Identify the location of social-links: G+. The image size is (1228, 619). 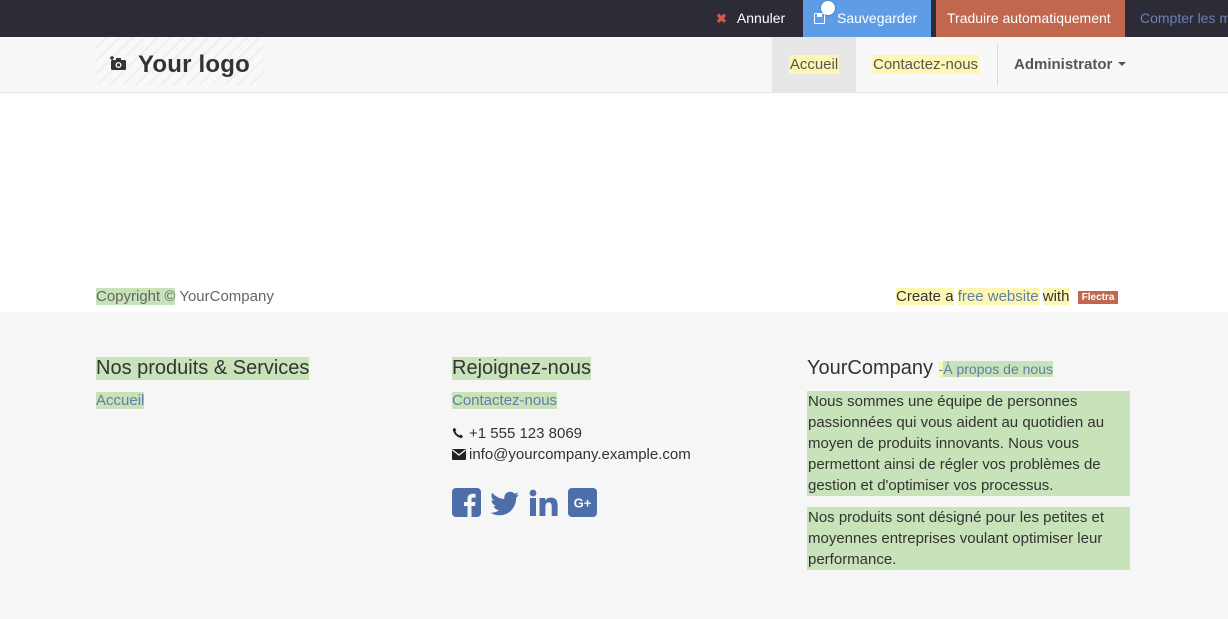
(524, 503).